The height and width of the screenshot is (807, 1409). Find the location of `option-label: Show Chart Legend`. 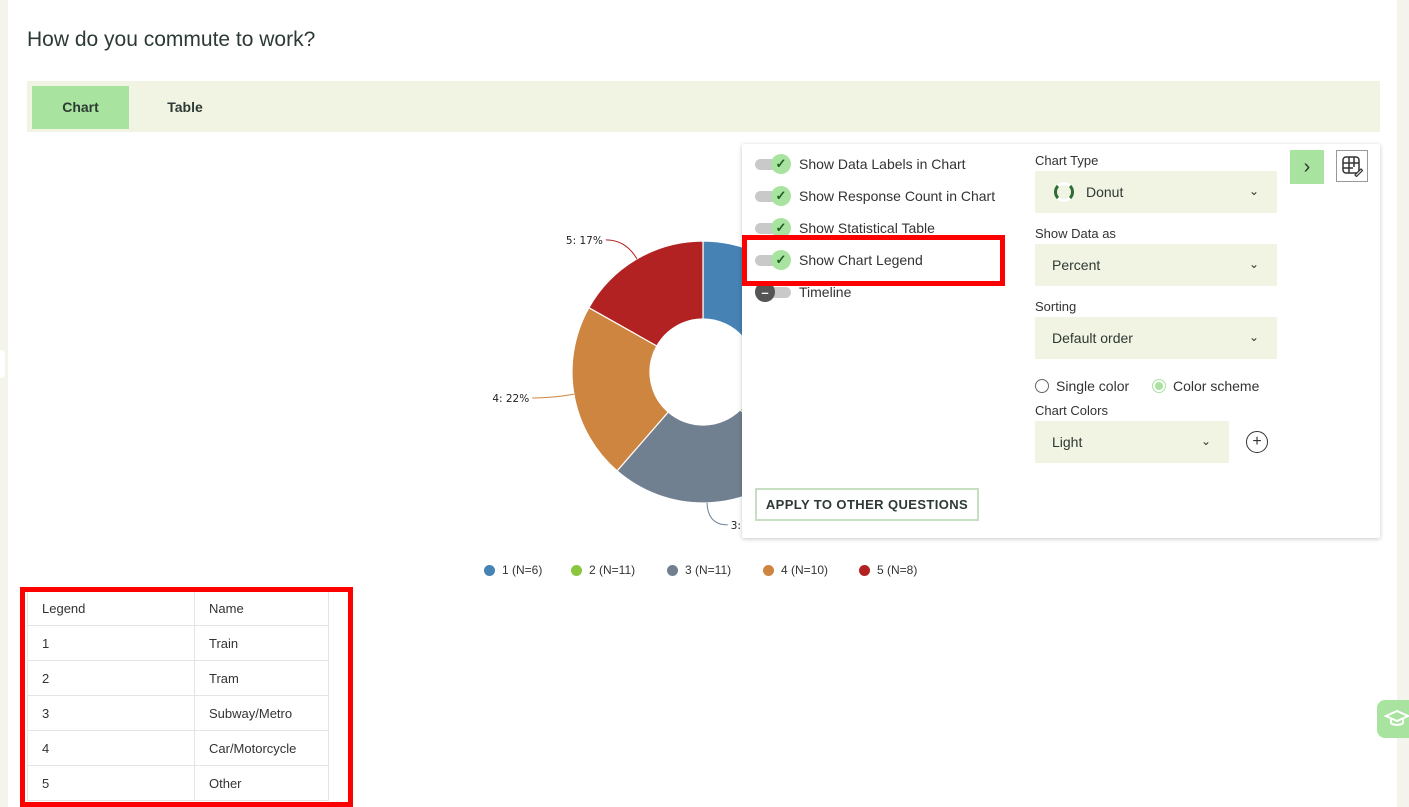

option-label: Show Chart Legend is located at coordinates (861, 260).